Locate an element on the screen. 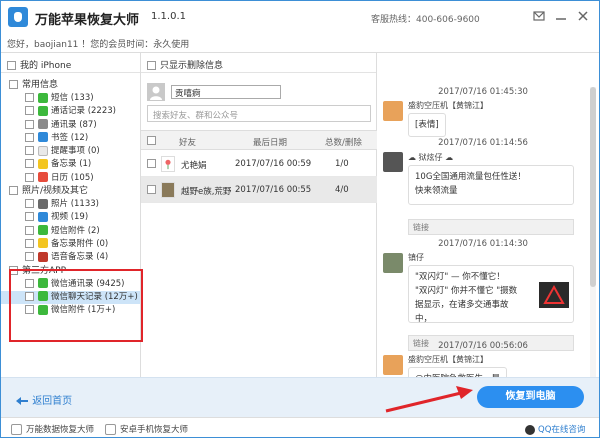  message-bubble: 10G全国通用流量包任性送！ 快来领流量 is located at coordinates (491, 185).